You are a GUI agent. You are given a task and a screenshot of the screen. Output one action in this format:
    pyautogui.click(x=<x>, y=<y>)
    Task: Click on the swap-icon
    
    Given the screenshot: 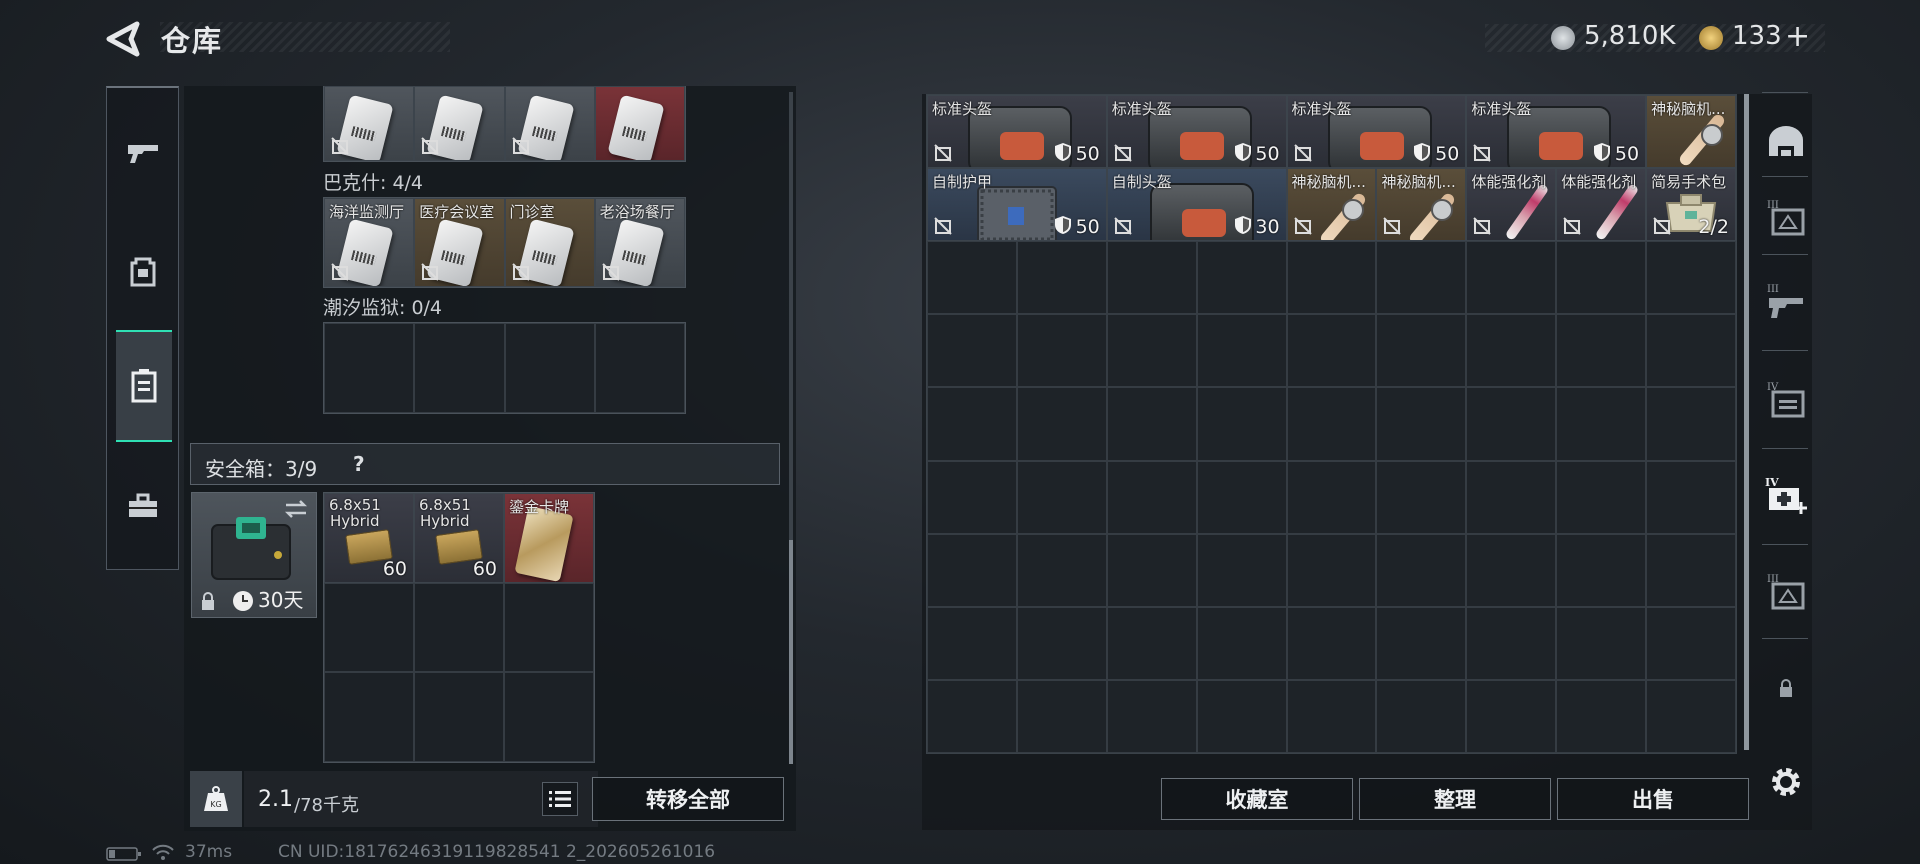 What is the action you would take?
    pyautogui.click(x=296, y=509)
    